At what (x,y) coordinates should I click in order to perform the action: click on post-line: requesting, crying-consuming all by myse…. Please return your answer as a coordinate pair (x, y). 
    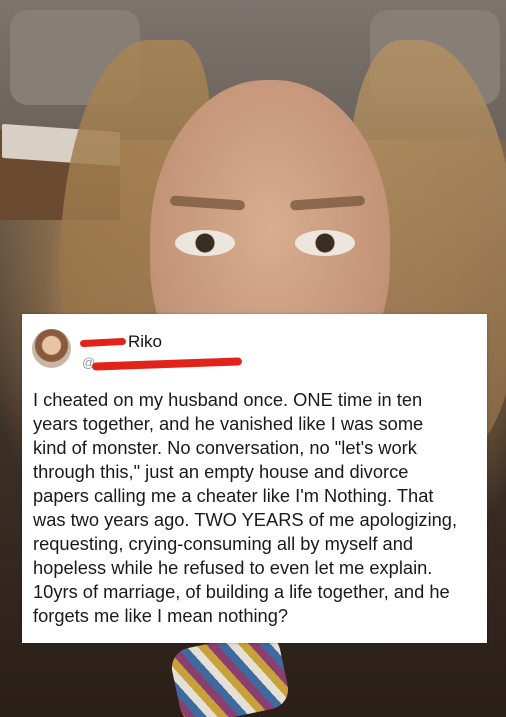
    Looking at the image, I should click on (223, 543).